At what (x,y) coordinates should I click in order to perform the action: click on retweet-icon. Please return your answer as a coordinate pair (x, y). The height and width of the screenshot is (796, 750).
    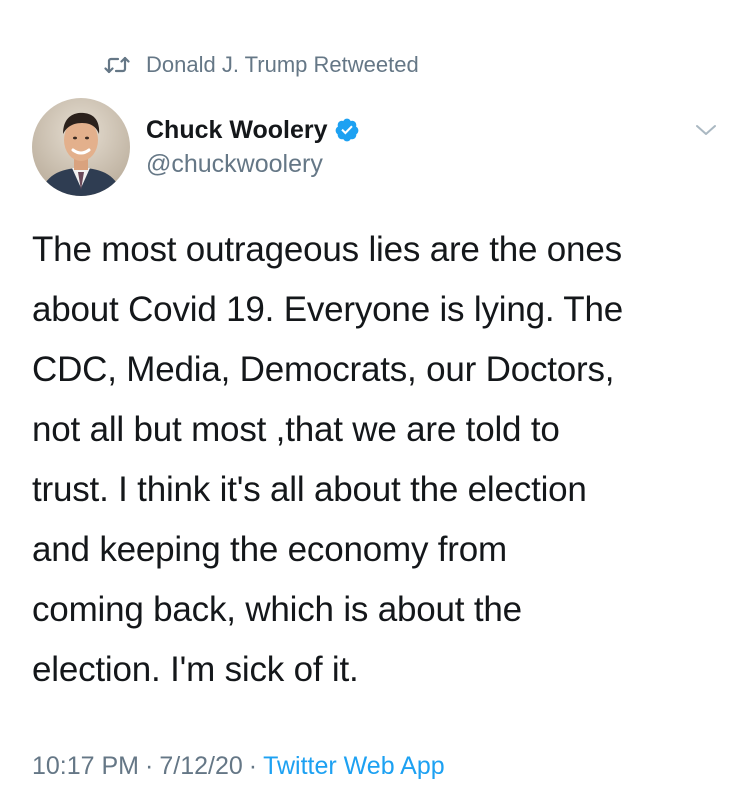
    Looking at the image, I should click on (117, 65).